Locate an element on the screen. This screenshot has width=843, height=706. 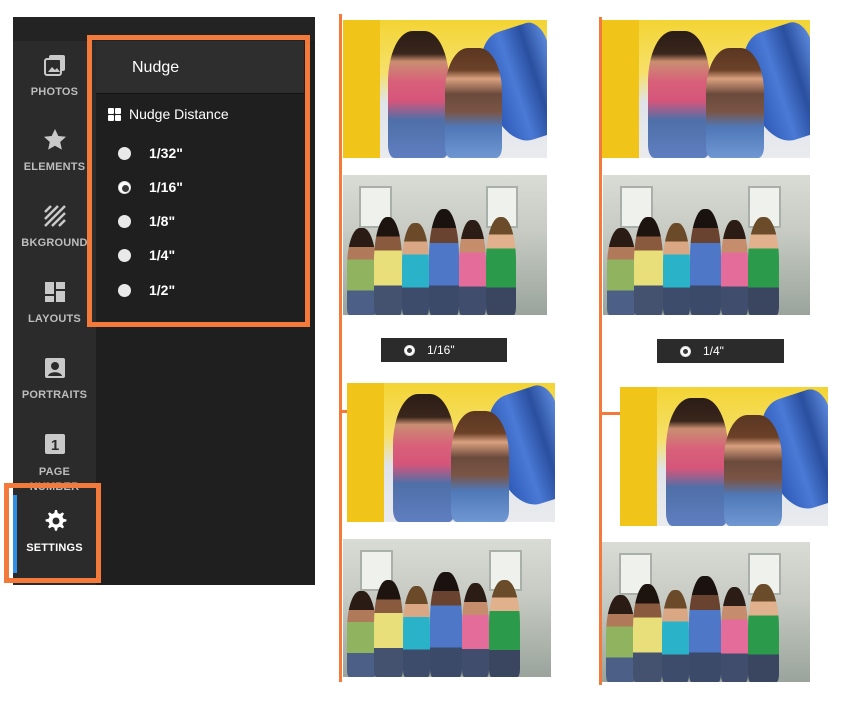
slide-photo-before-right is located at coordinates (706, 89).